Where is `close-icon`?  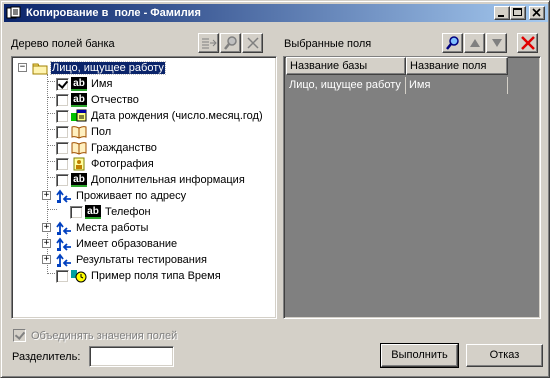
close-icon is located at coordinates (536, 12).